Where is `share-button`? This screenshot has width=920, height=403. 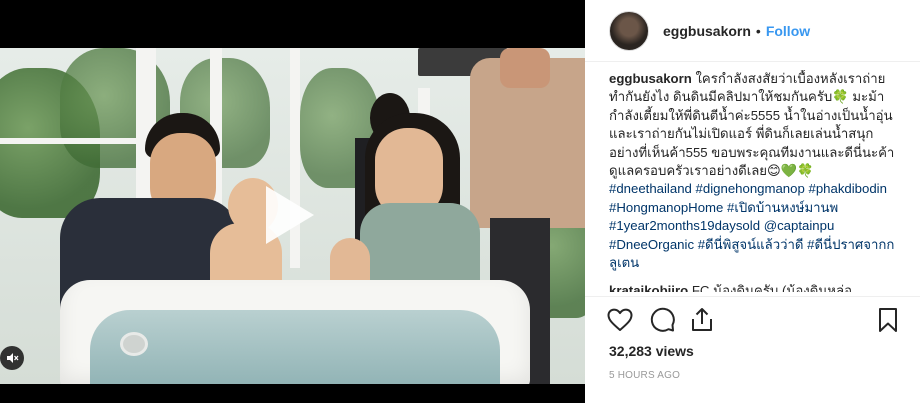
share-button is located at coordinates (702, 320).